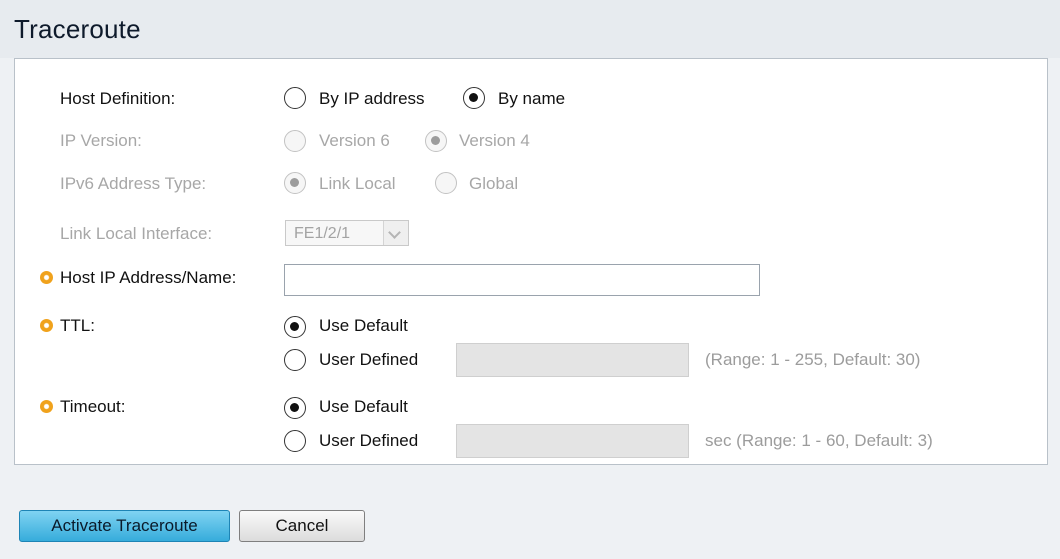 This screenshot has width=1060, height=559. What do you see at coordinates (133, 183) in the screenshot?
I see `ipv6-address-type-label: IPv6 Address Type:` at bounding box center [133, 183].